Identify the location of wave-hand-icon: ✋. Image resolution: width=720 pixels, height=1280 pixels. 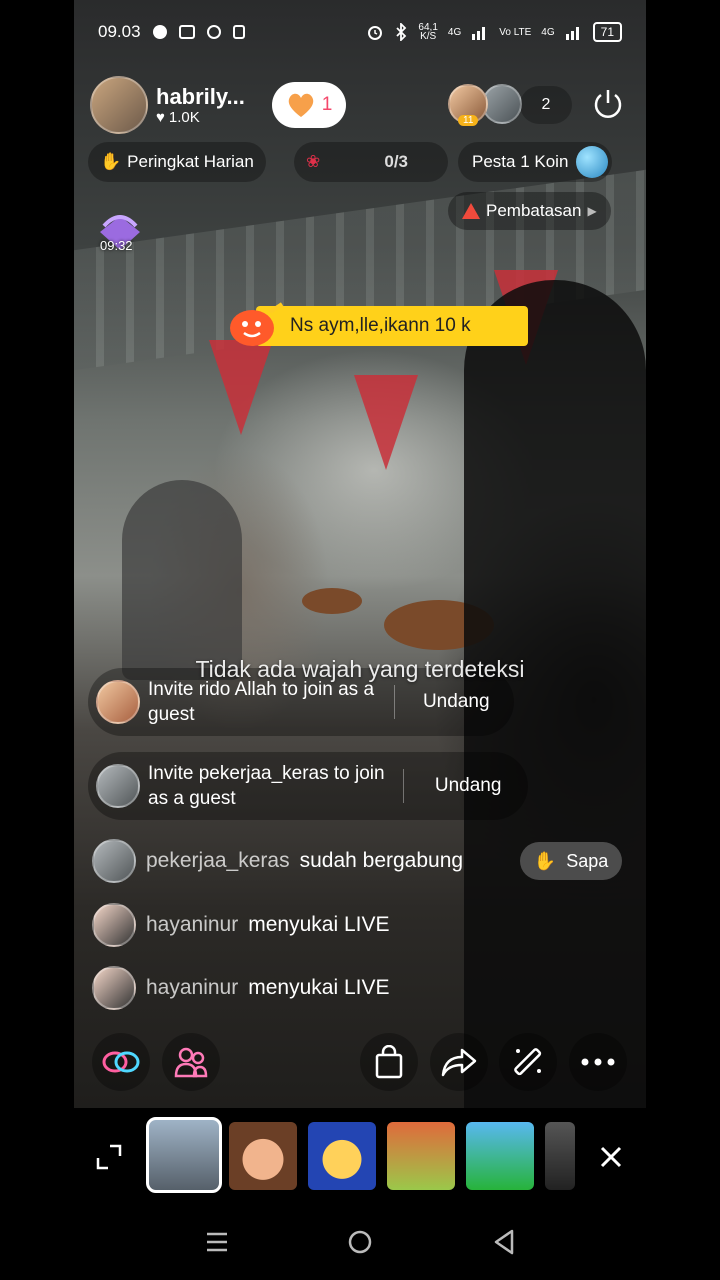
(545, 860).